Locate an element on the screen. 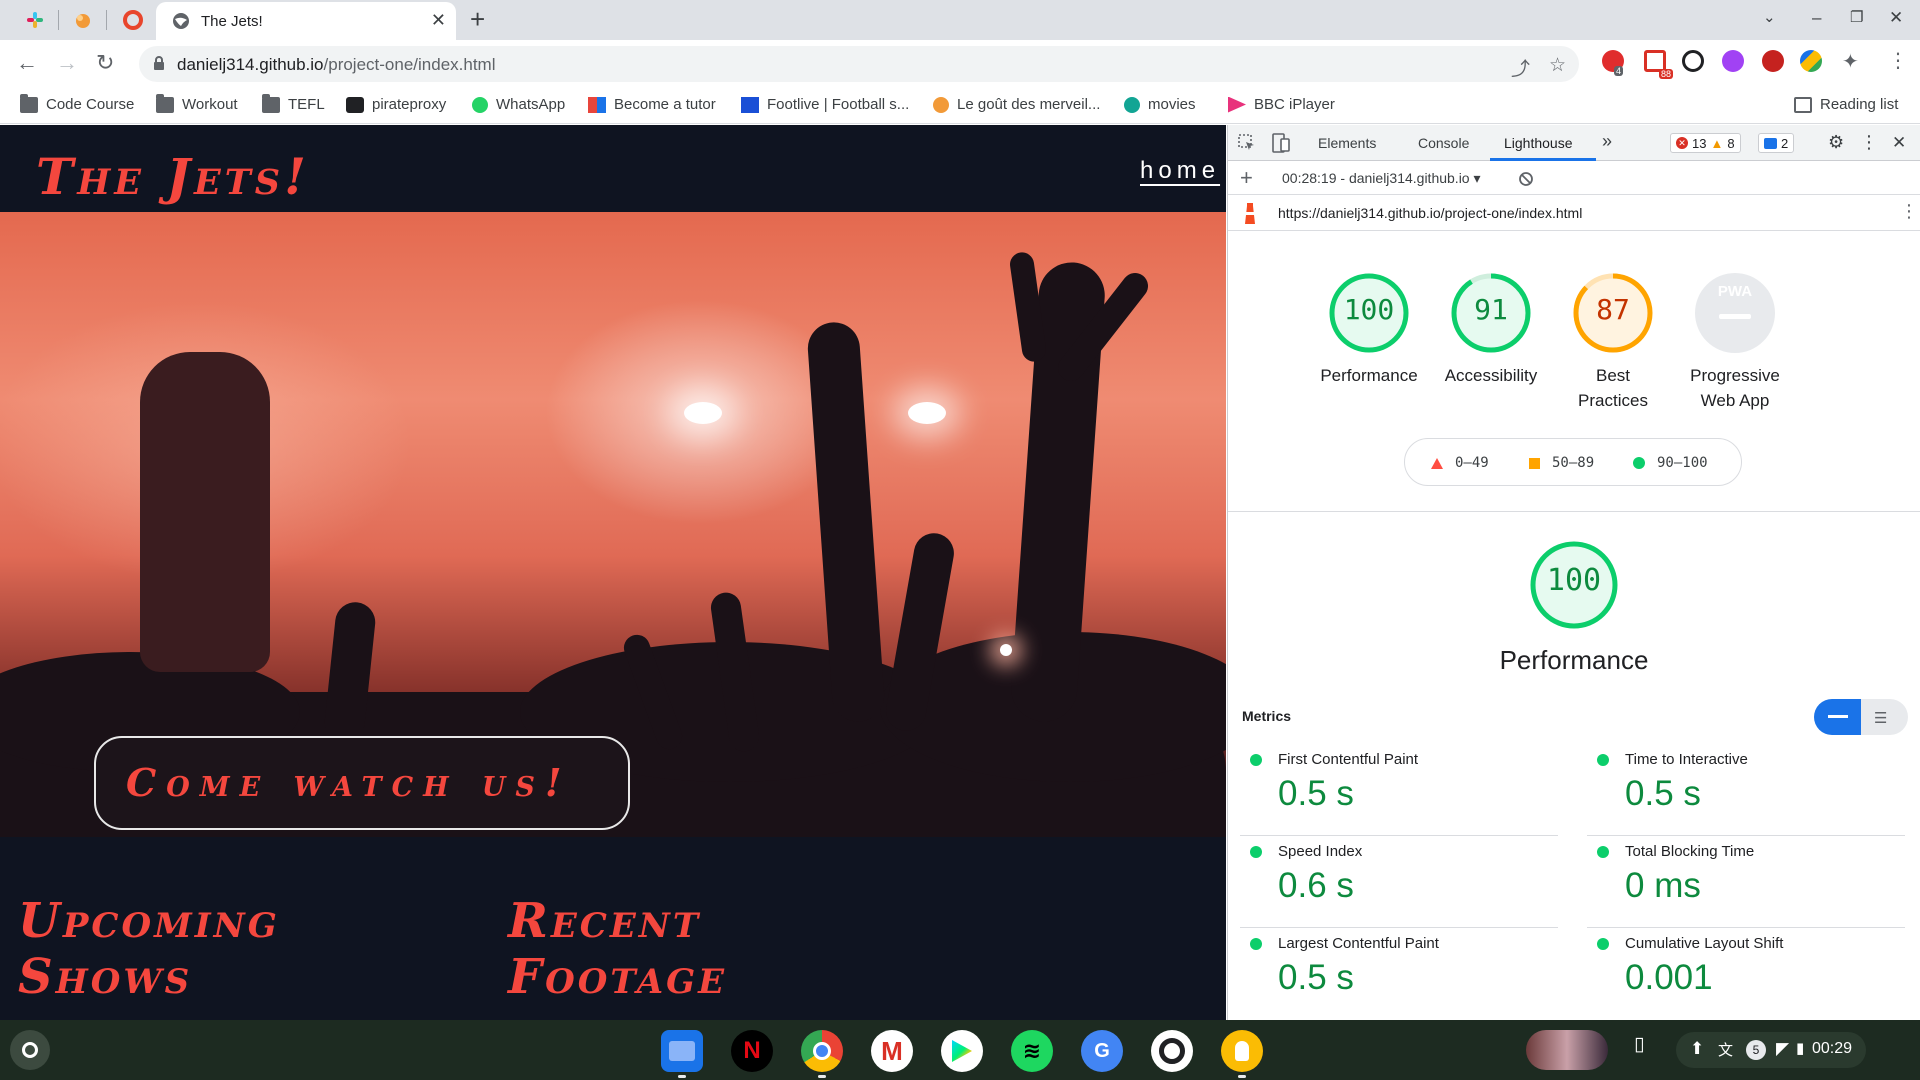  site-logo: The Jets! is located at coordinates (173, 176).